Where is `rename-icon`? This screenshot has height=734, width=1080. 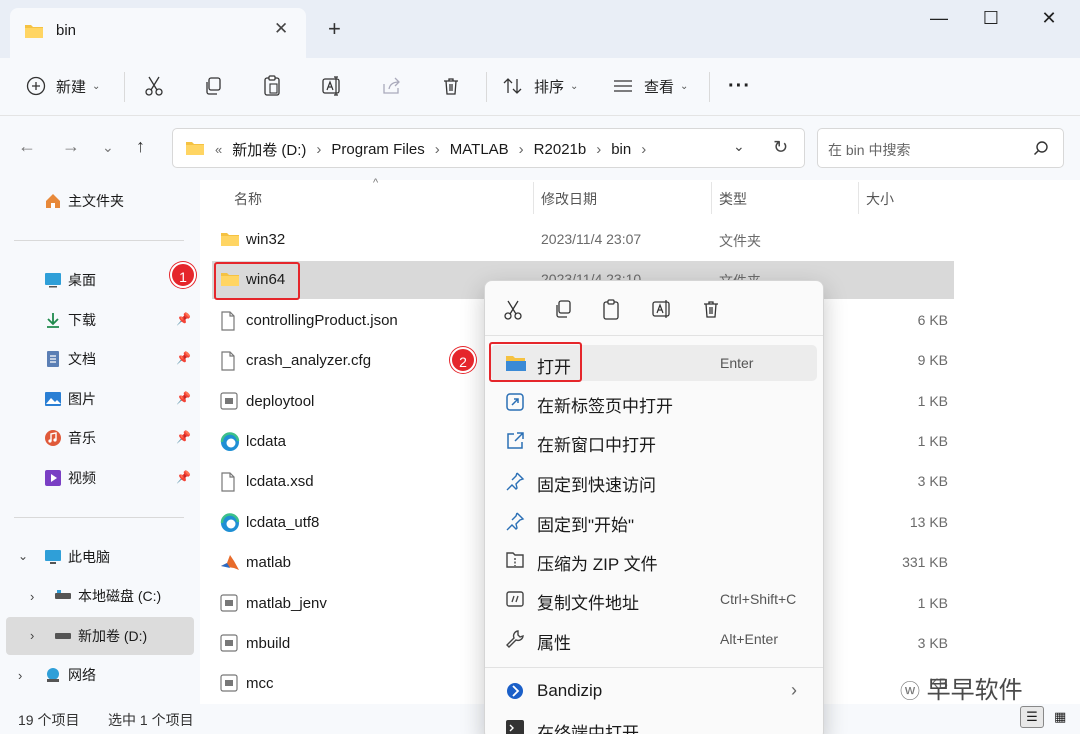
rename-icon is located at coordinates (662, 310).